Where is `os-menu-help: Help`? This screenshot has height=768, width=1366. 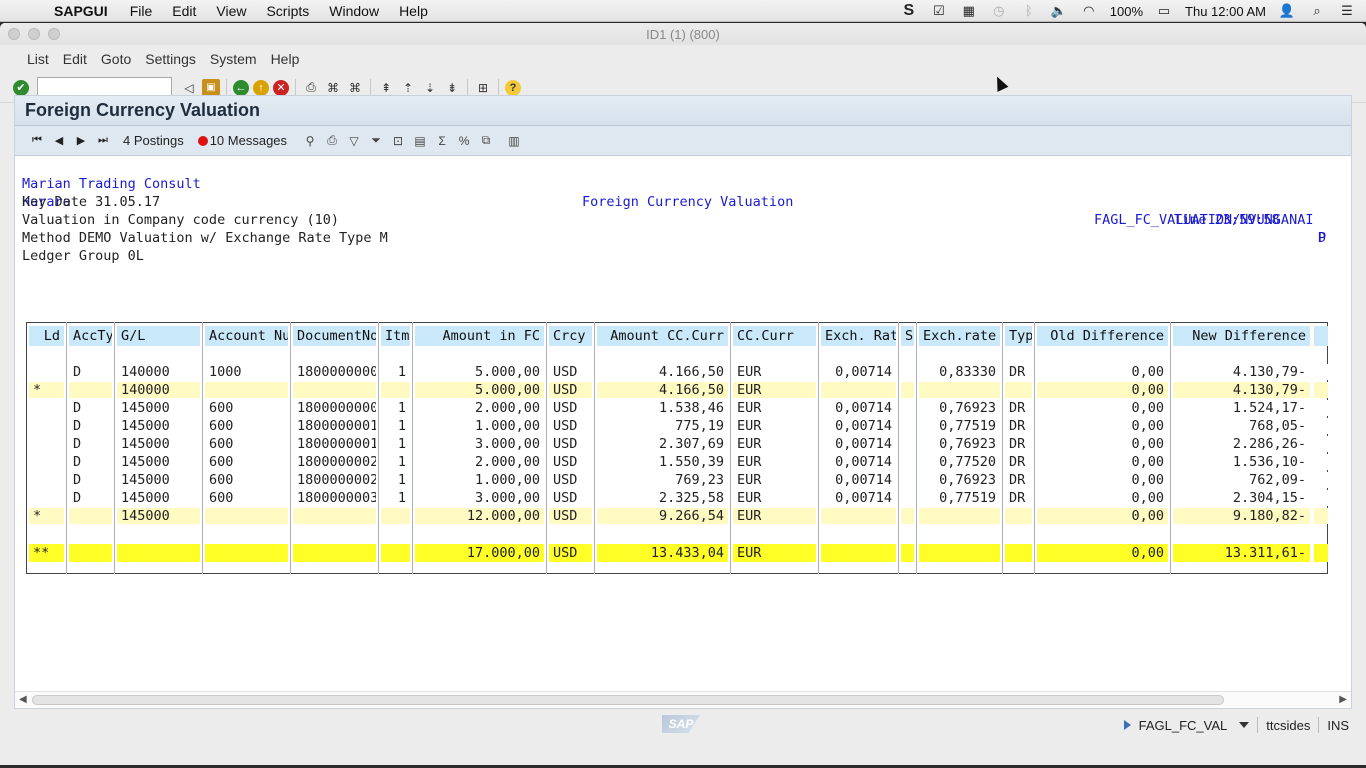
os-menu-help: Help is located at coordinates (413, 11).